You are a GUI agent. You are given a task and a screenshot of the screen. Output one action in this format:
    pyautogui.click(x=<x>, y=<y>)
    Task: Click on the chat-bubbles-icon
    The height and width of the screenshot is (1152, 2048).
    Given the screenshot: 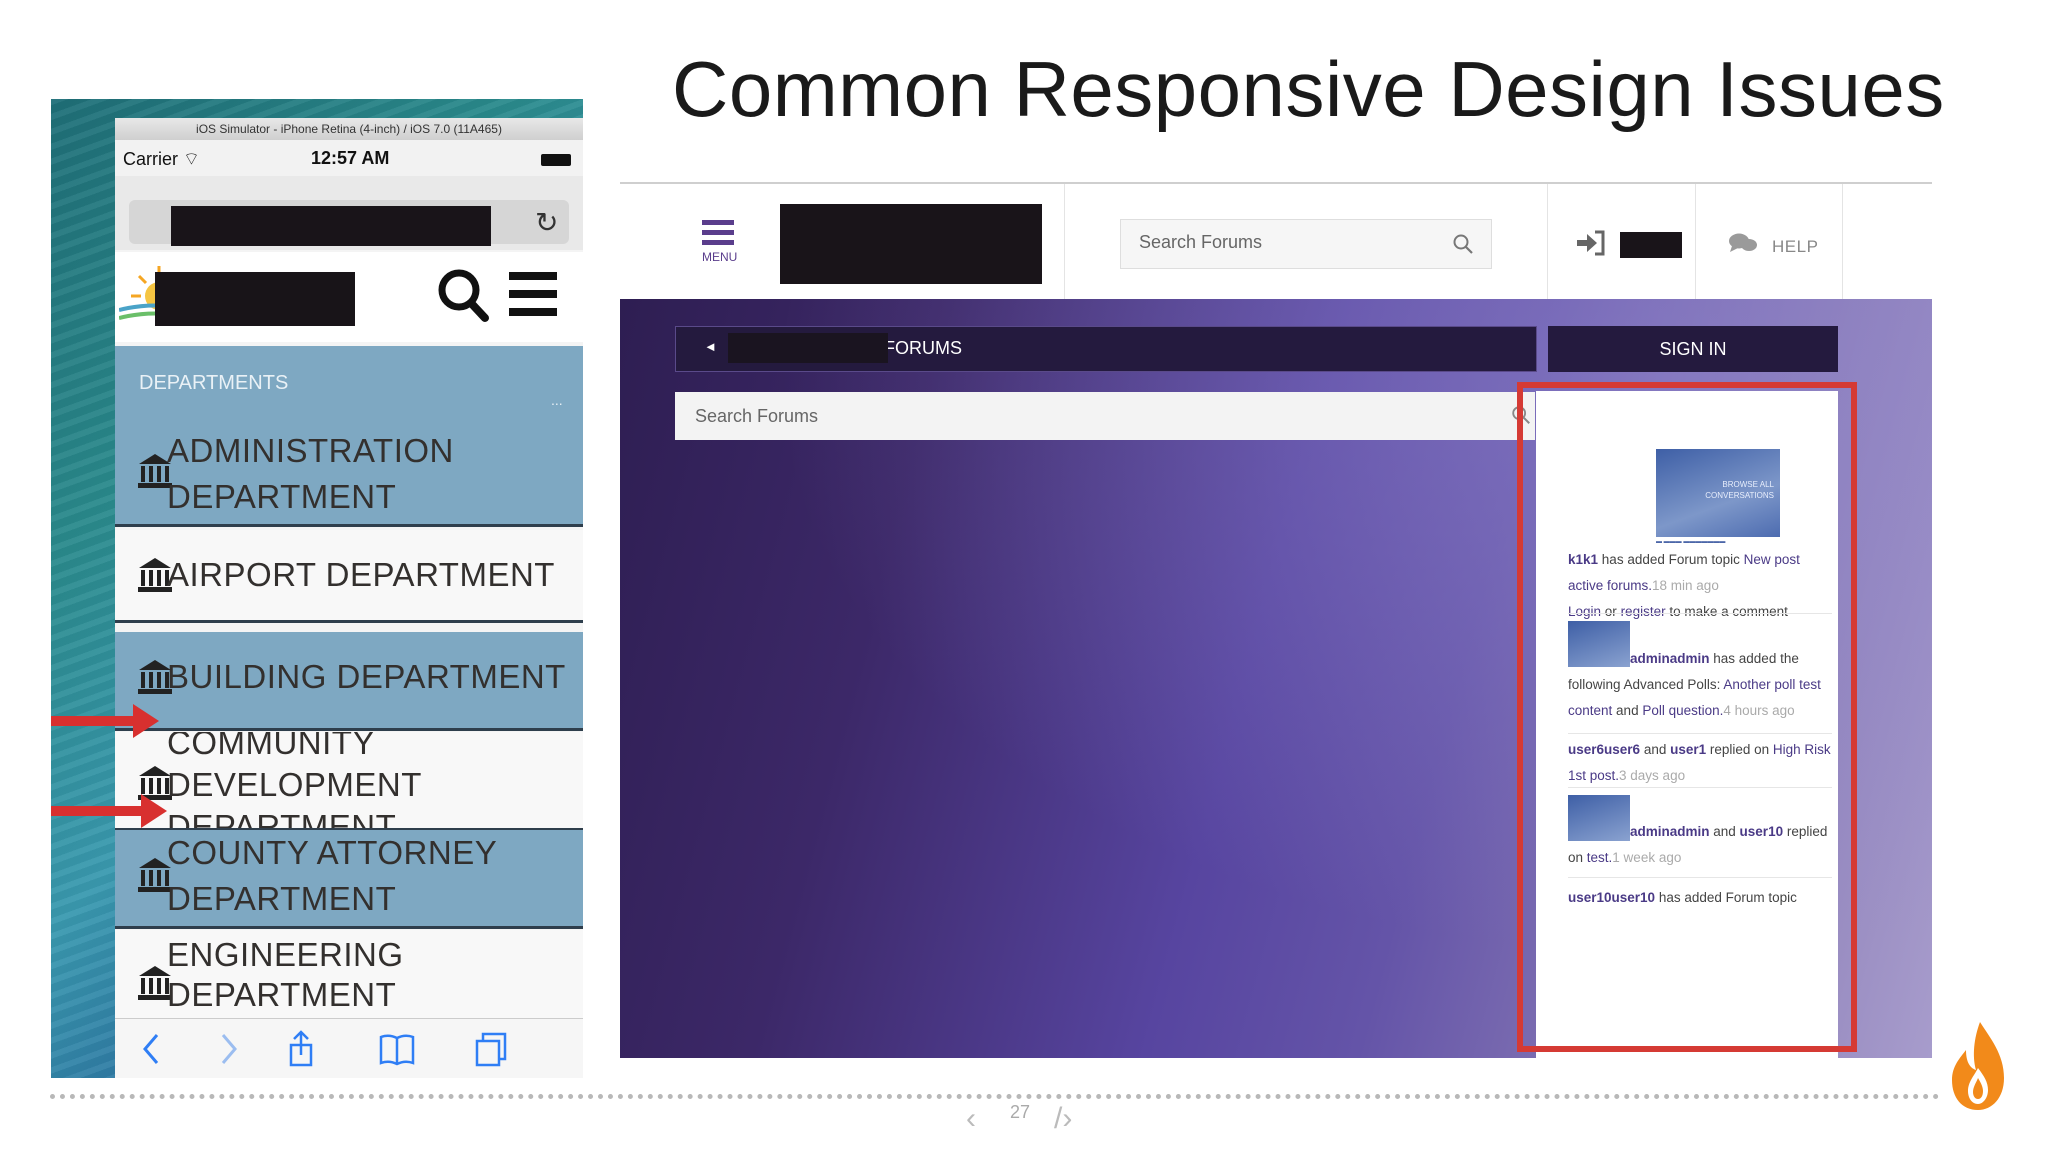 What is the action you would take?
    pyautogui.click(x=1743, y=242)
    